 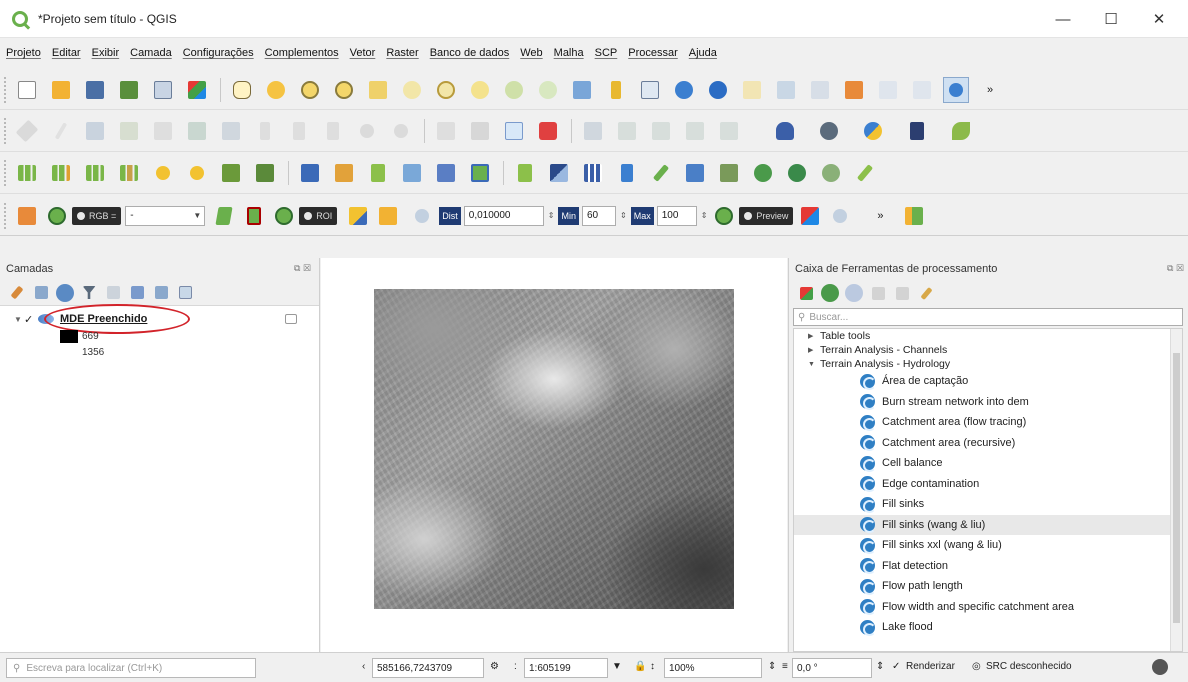 What do you see at coordinates (242, 90) in the screenshot?
I see `pan-hand-icon` at bounding box center [242, 90].